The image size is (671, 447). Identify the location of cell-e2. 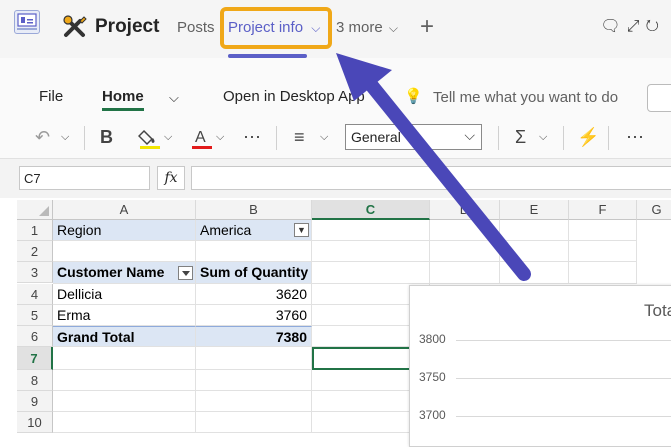
(534, 251).